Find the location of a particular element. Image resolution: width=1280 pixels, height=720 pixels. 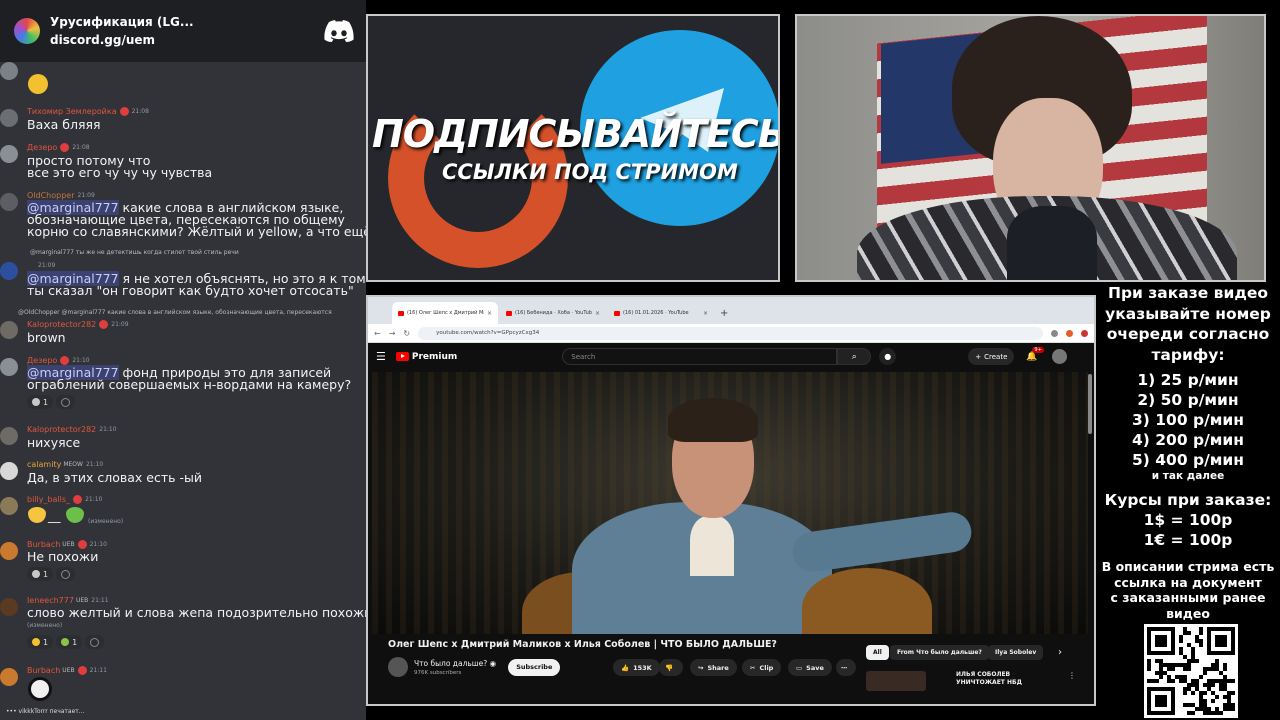

server-icon is located at coordinates (27, 31).